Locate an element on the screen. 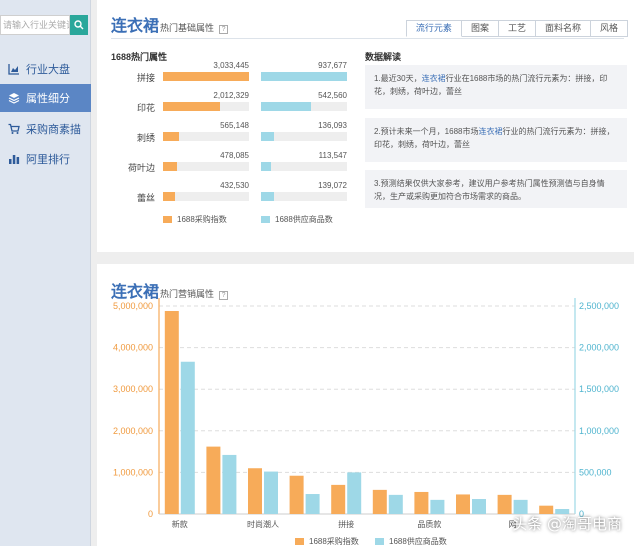 Image resolution: width=634 pixels, height=546 pixels. chart-legend-supply: 1688供应商品数 is located at coordinates (411, 541).